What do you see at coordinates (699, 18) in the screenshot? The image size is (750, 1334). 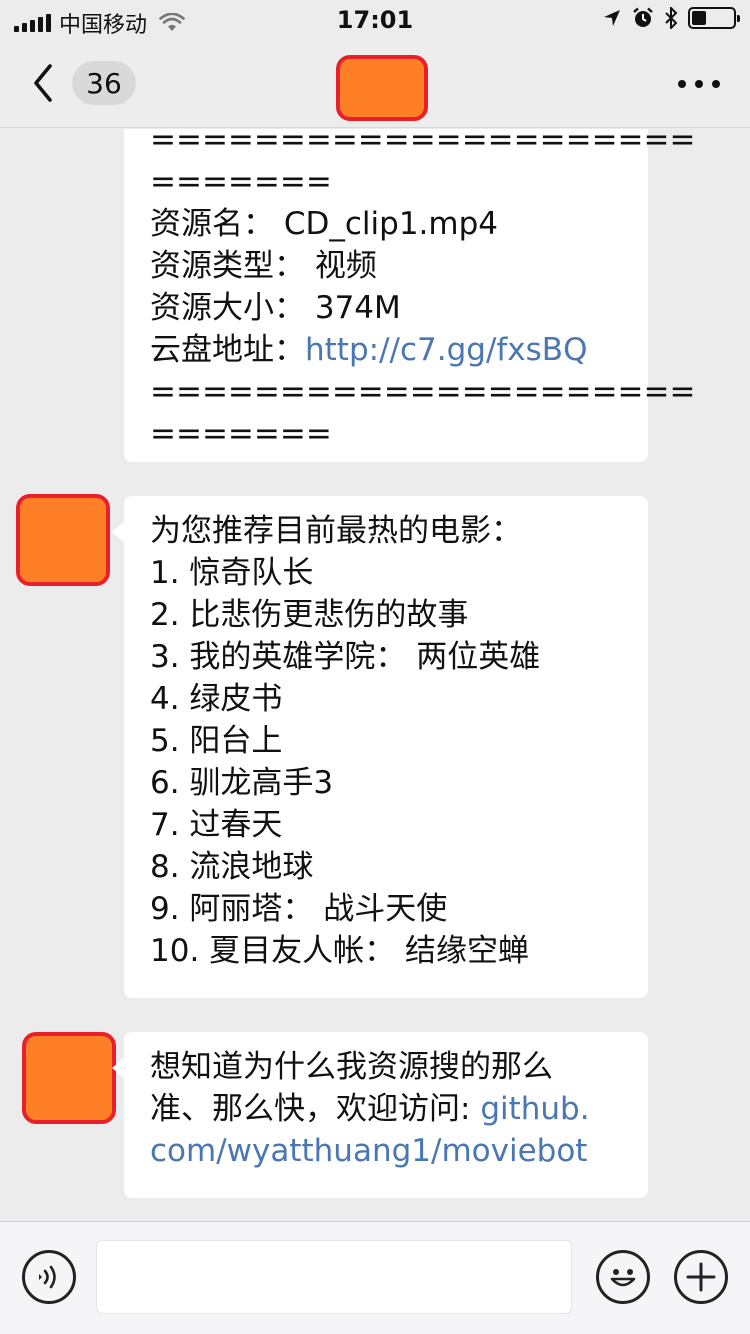 I see `battery-level` at bounding box center [699, 18].